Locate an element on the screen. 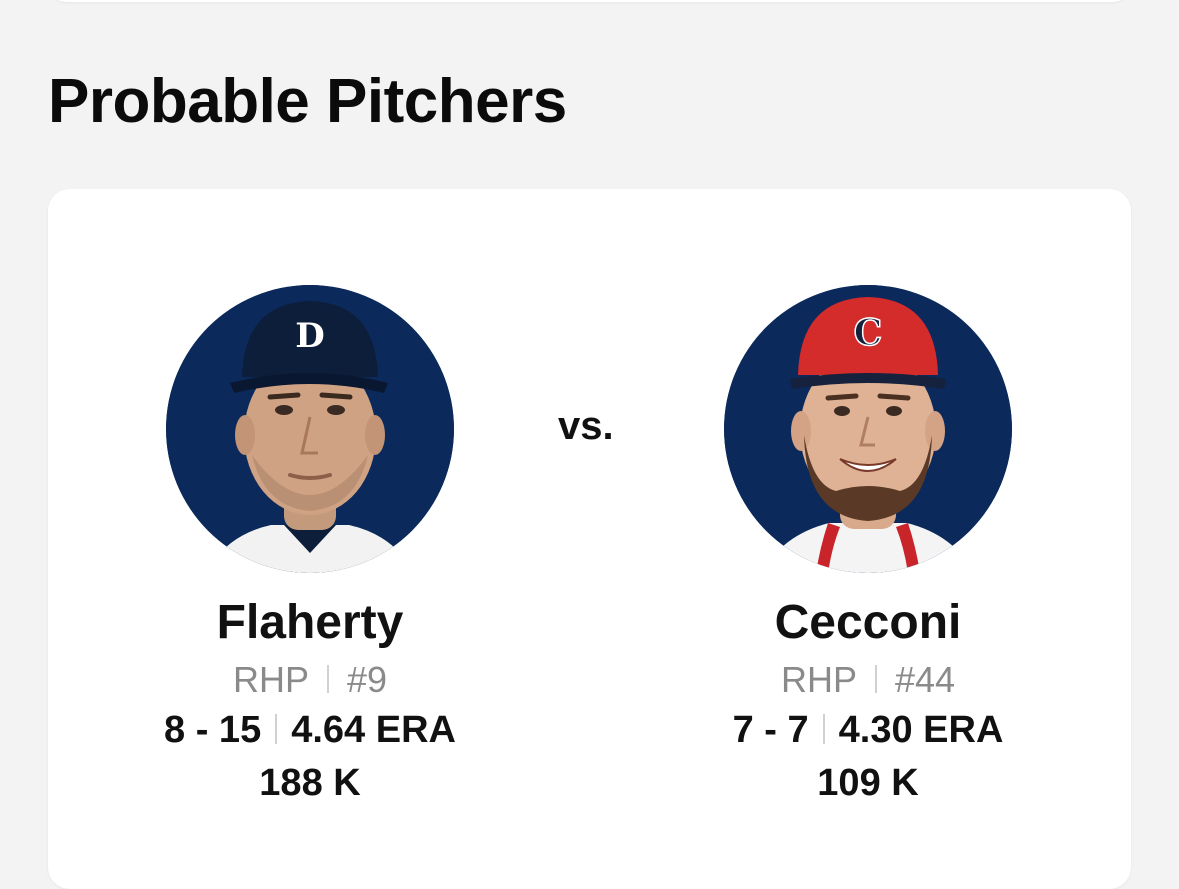 Image resolution: width=1179 pixels, height=889 pixels. pitcher-era: 4.64 ERA is located at coordinates (373, 730).